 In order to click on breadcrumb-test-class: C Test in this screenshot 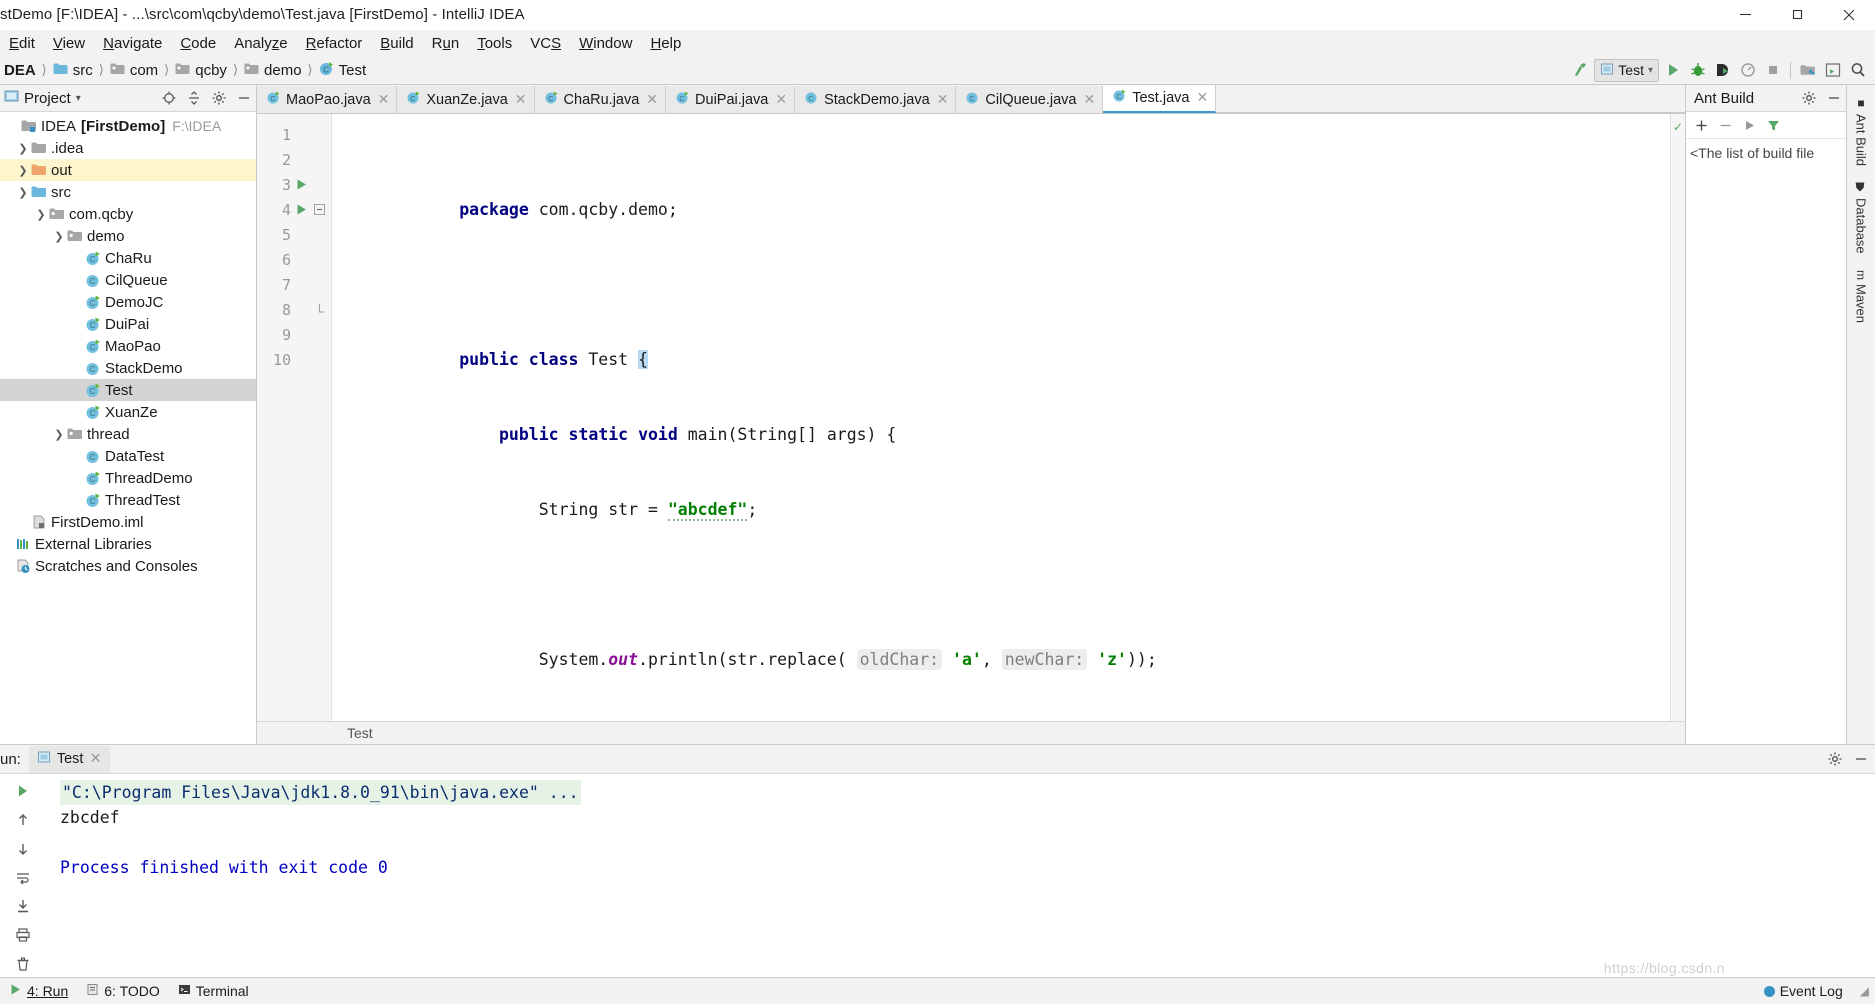, I will do `click(343, 70)`.